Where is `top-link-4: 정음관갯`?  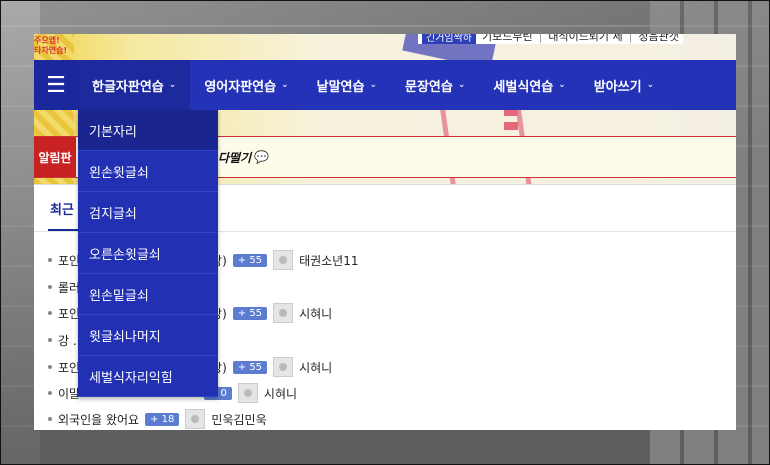
top-link-4: 정음관갯 is located at coordinates (658, 39).